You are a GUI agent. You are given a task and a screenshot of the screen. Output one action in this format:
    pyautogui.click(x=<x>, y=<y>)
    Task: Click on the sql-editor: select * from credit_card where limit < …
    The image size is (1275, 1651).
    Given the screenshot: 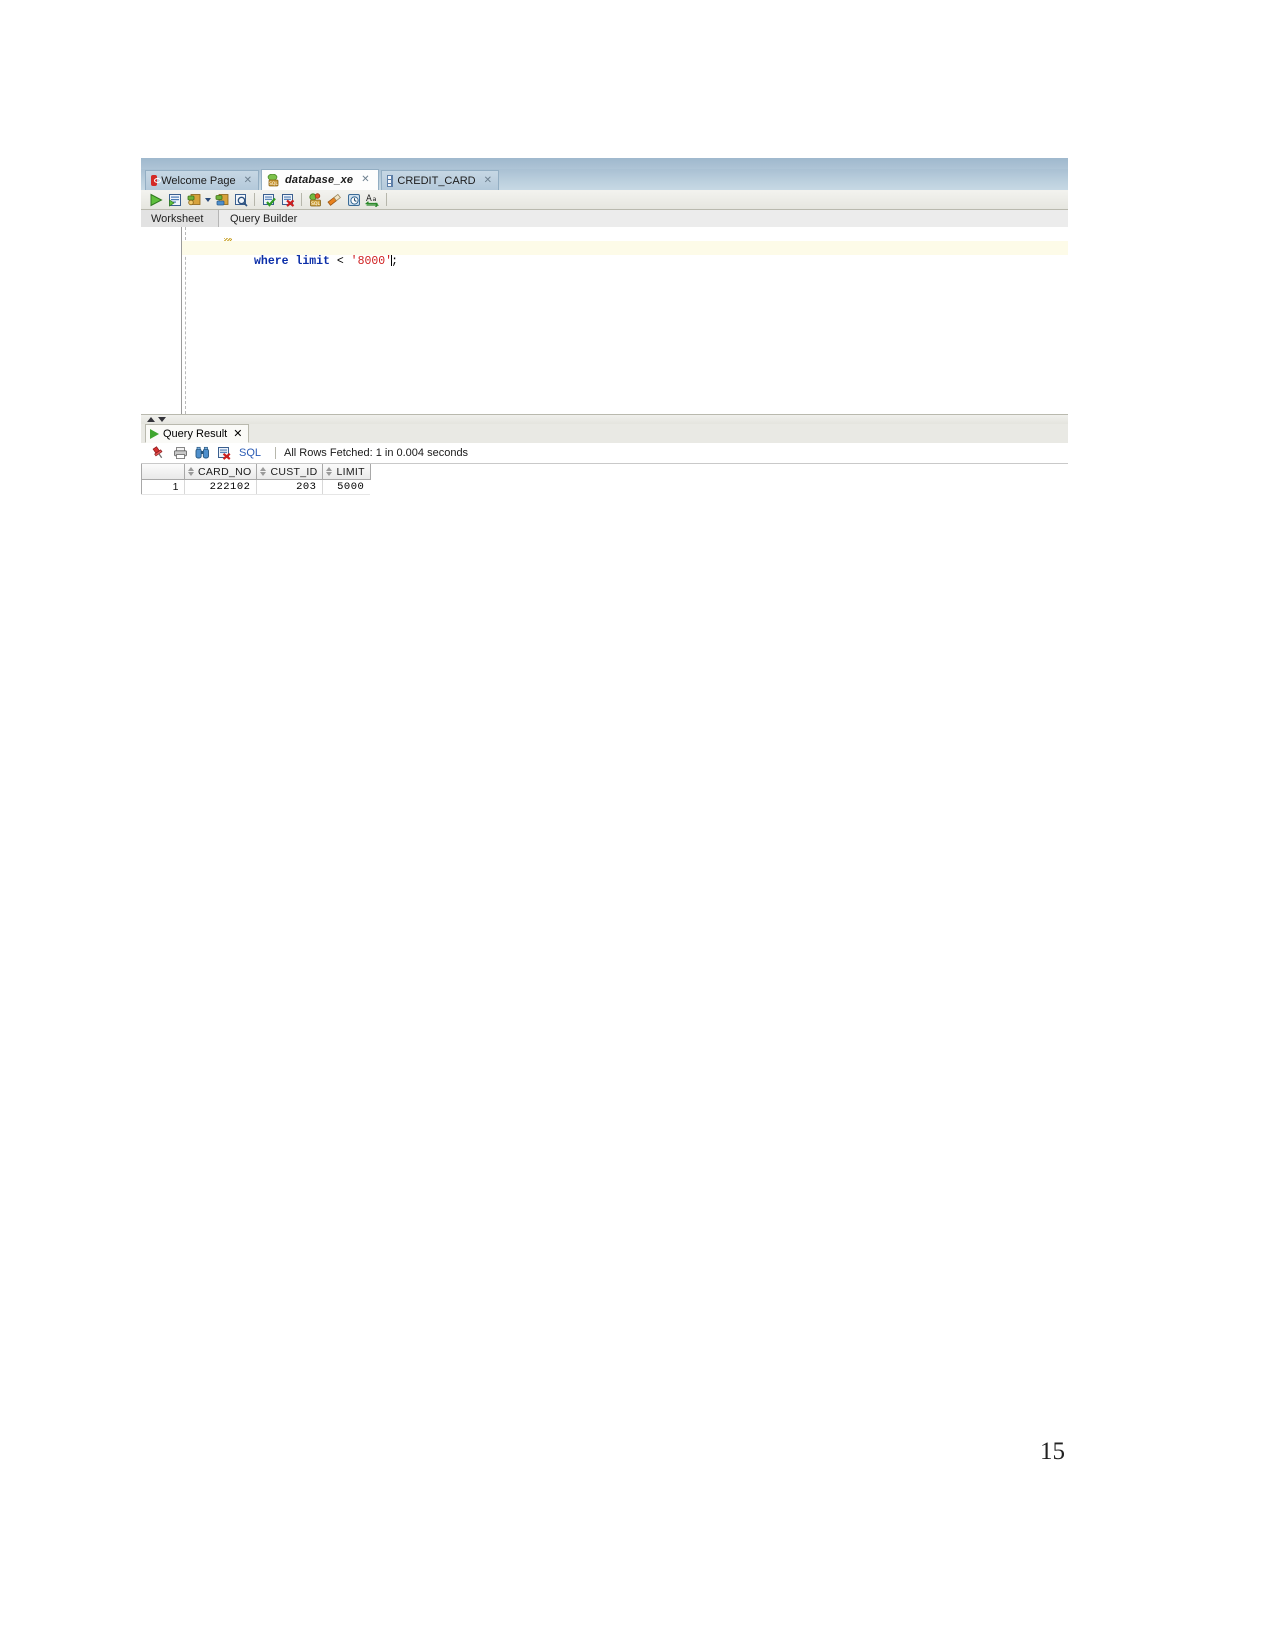 What is the action you would take?
    pyautogui.click(x=604, y=320)
    